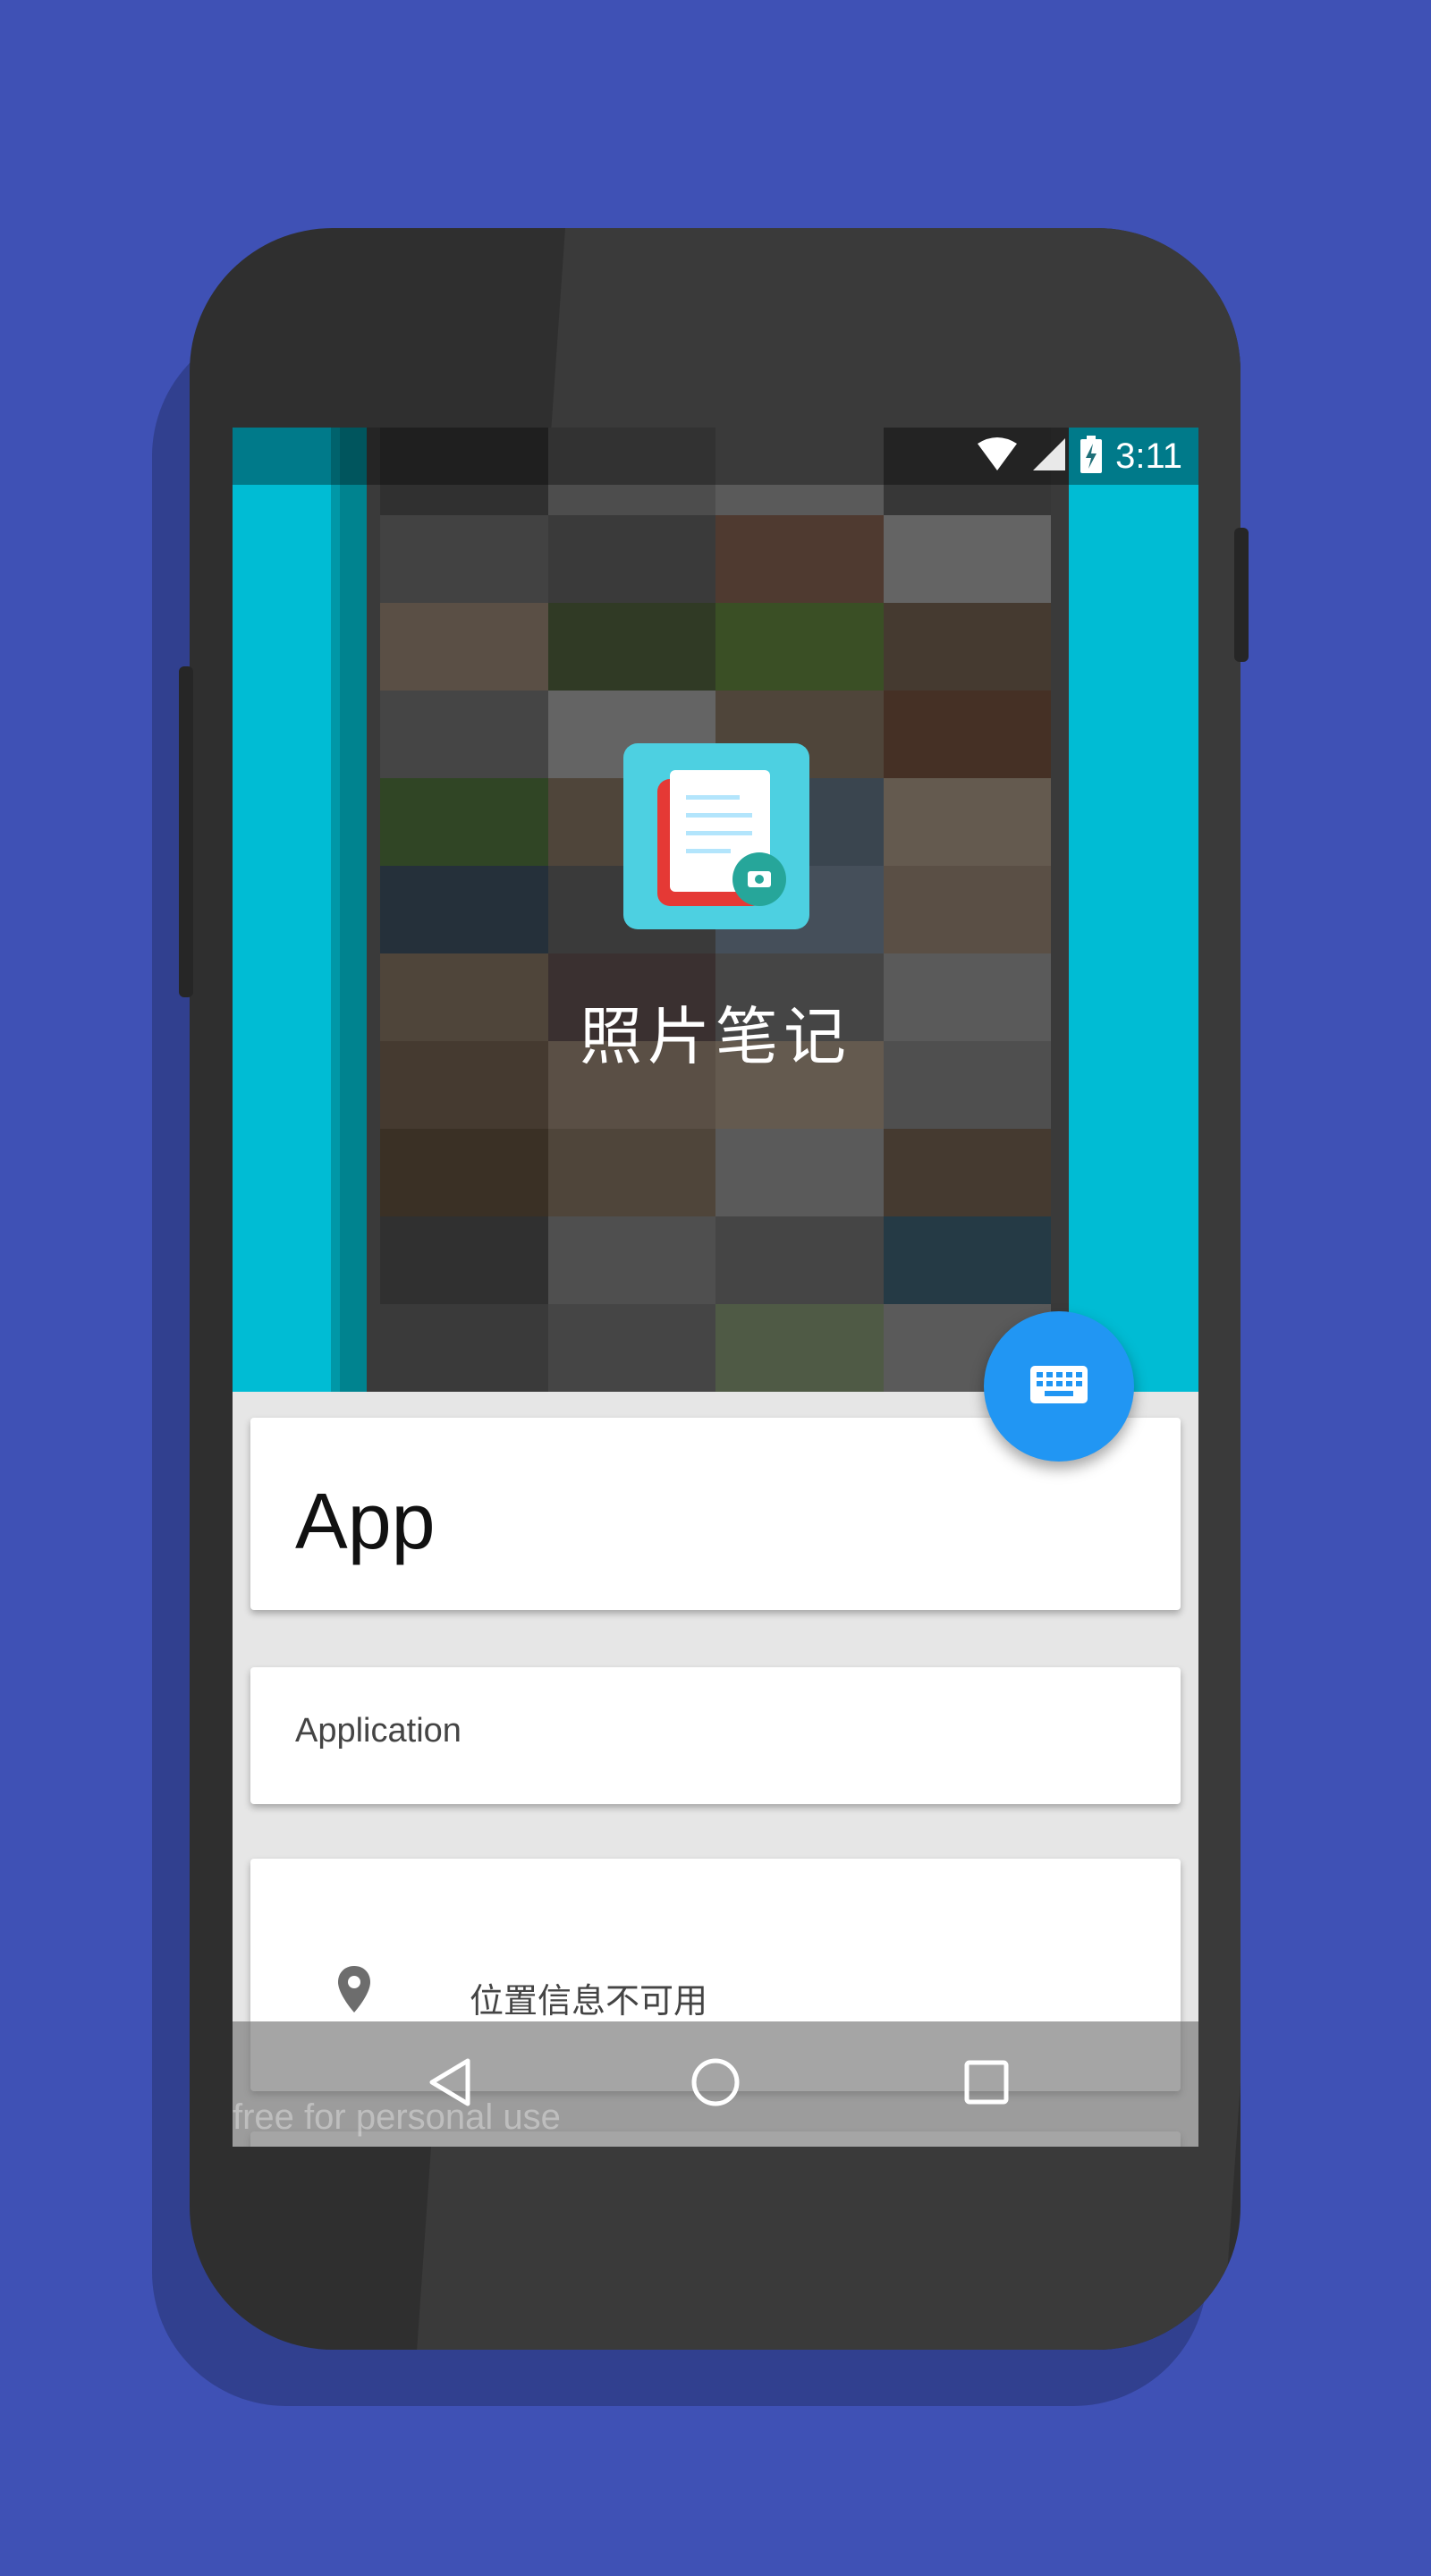 This screenshot has width=1431, height=2576. I want to click on recents-square-icon, so click(986, 2084).